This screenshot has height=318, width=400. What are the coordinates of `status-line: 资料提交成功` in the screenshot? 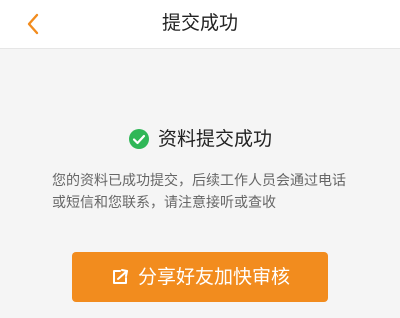 It's located at (200, 139).